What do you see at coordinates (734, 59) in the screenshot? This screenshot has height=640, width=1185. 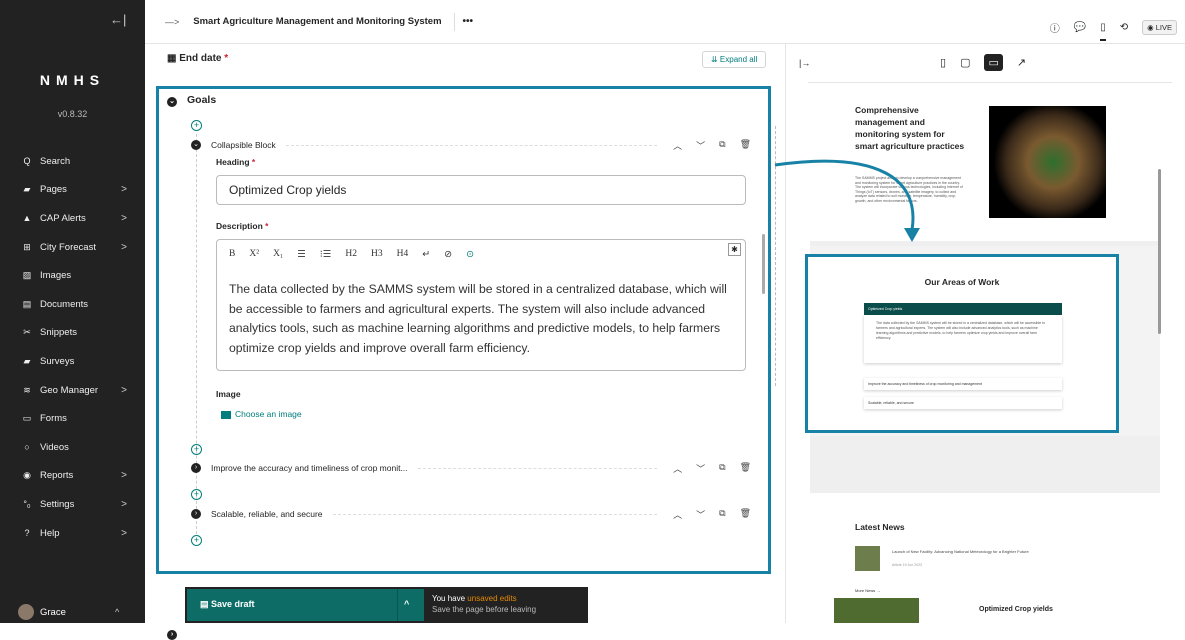 I see `expand-all-button: ⇊ Expand all` at bounding box center [734, 59].